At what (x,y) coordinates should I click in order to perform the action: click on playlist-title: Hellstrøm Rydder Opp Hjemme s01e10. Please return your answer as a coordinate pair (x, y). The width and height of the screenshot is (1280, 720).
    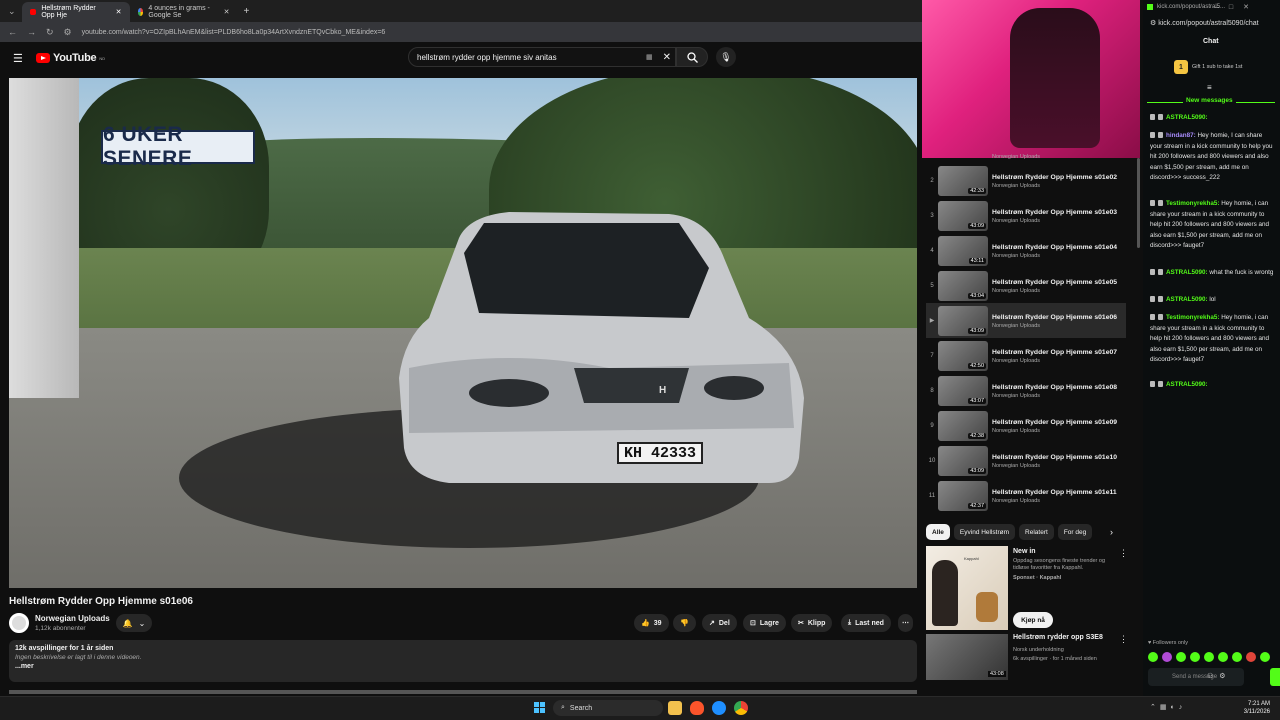
    Looking at the image, I should click on (1054, 457).